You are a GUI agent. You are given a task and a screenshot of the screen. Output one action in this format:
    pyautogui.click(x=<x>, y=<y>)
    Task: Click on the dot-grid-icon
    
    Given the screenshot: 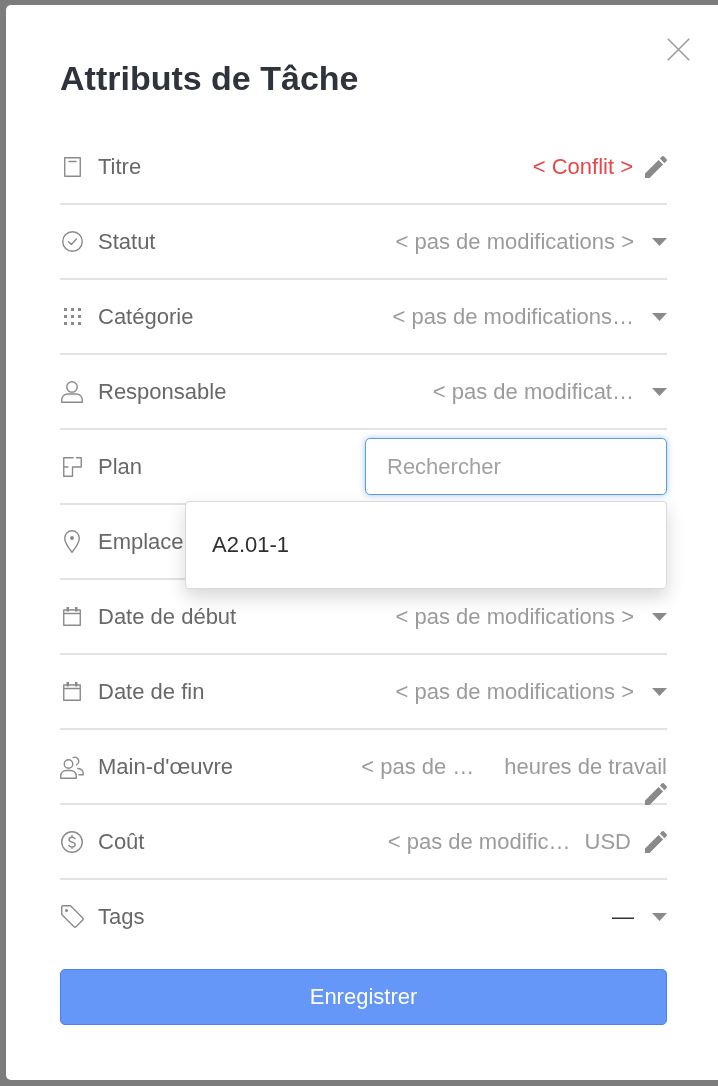 What is the action you would take?
    pyautogui.click(x=72, y=316)
    